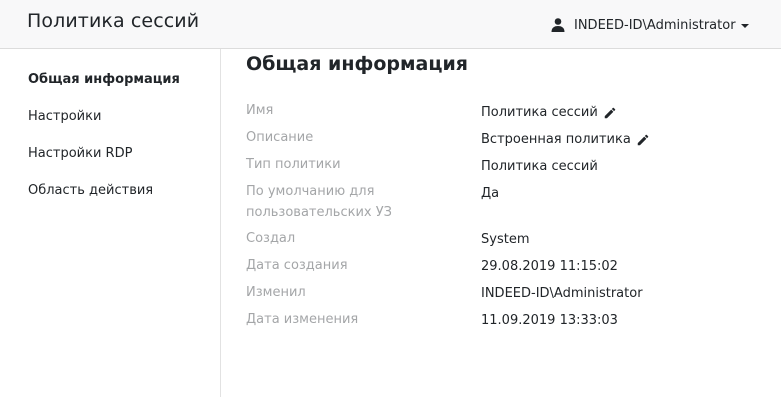  I want to click on field-value-name-text: Политика сессий, so click(539, 112).